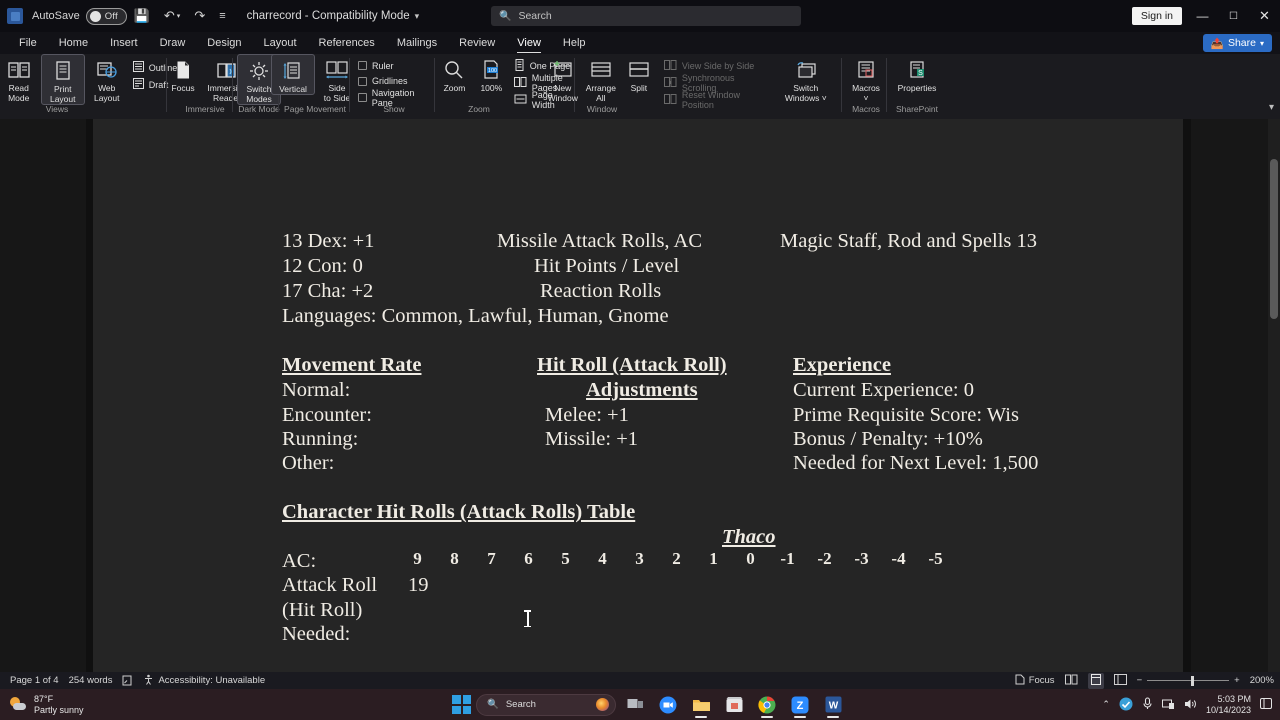 This screenshot has height=720, width=1280. Describe the element at coordinates (124, 43) in the screenshot. I see `tab-insert: Insert` at that location.